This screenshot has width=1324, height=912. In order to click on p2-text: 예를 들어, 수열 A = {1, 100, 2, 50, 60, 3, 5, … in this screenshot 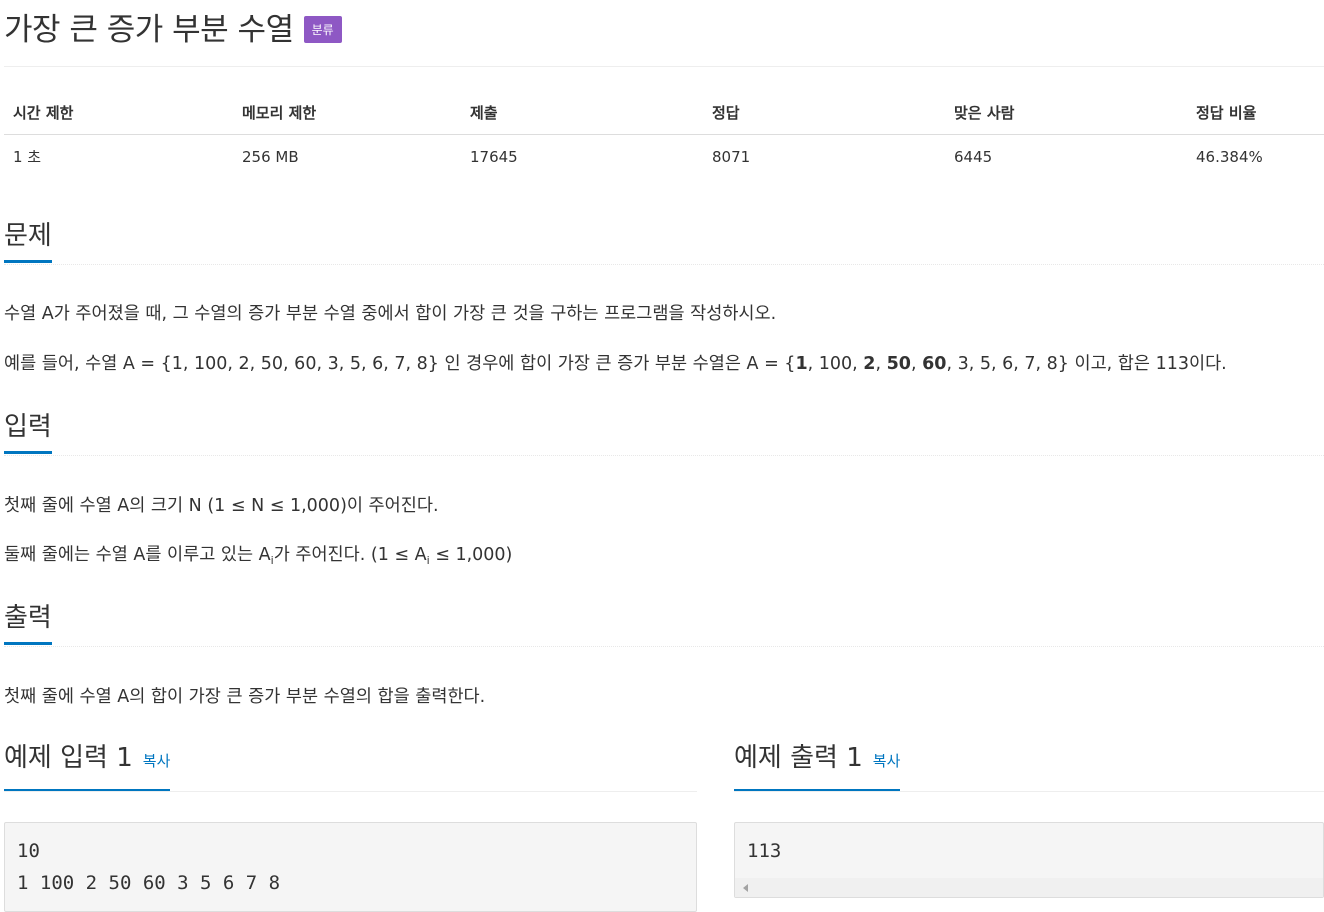, I will do `click(400, 364)`.